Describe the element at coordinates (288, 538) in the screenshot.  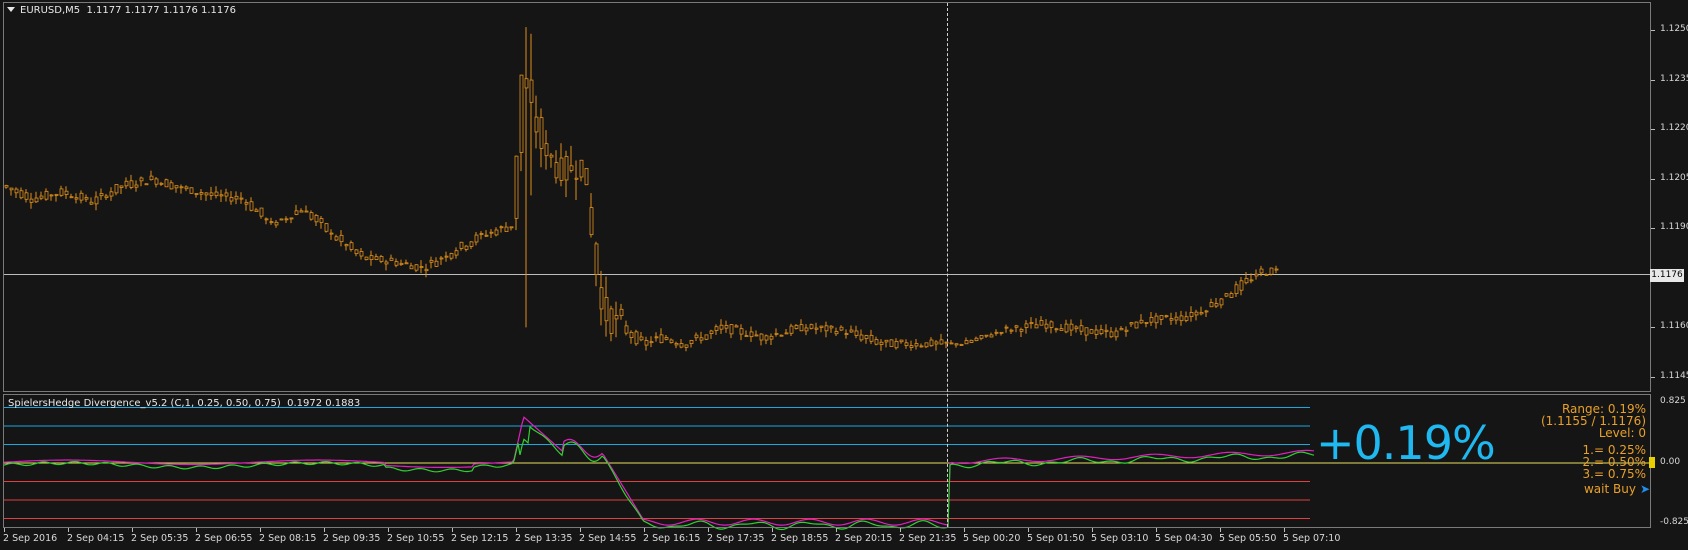
I see `time-tick-label: 2 Sep 08:15` at that location.